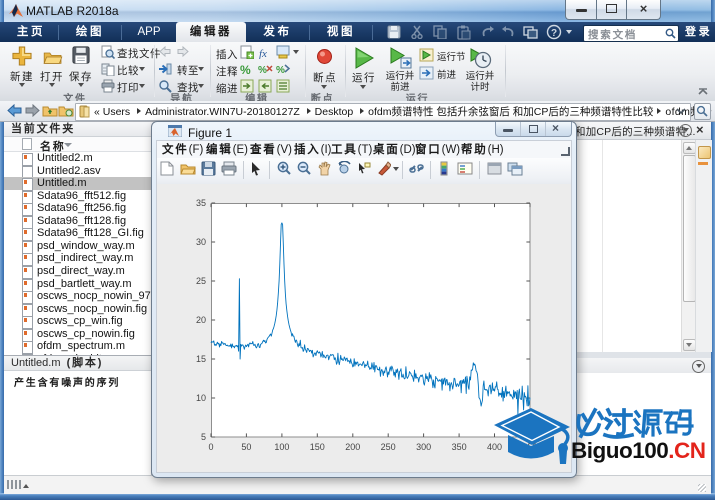 This screenshot has height=500, width=715. Describe the element at coordinates (638, 450) in the screenshot. I see `svg-text: Biguo100.CN` at that location.